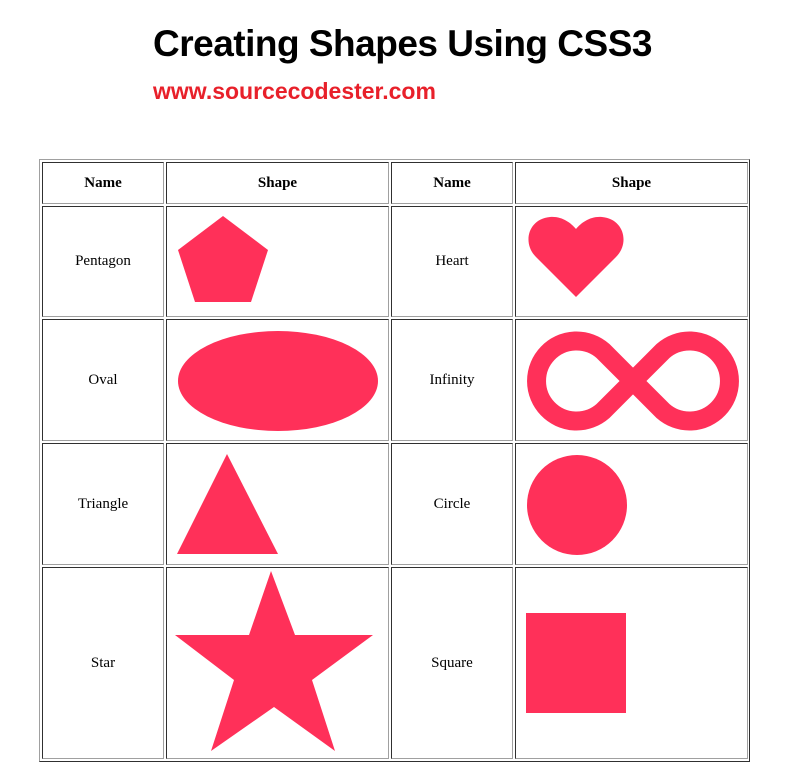 The width and height of the screenshot is (804, 768). What do you see at coordinates (277, 261) in the screenshot?
I see `shape-cell-pentagon` at bounding box center [277, 261].